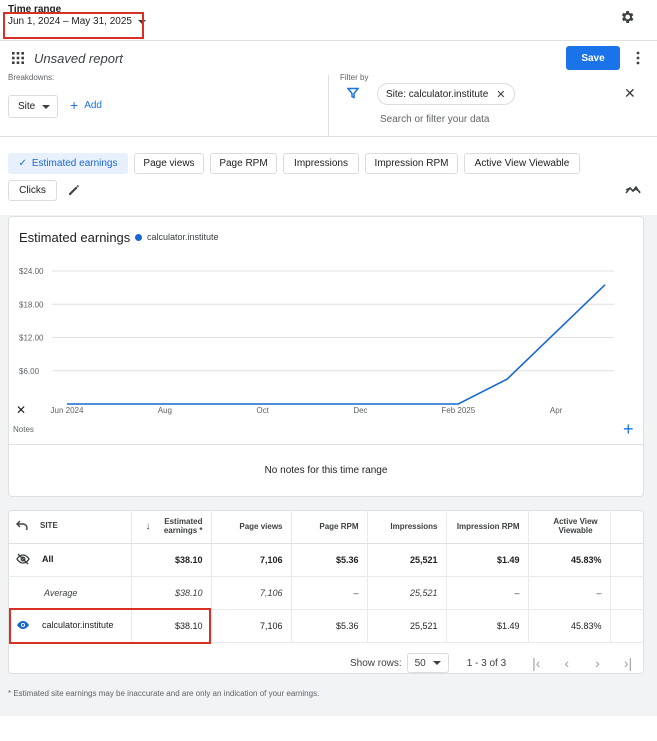  What do you see at coordinates (22, 525) in the screenshot?
I see `undo-icon` at bounding box center [22, 525].